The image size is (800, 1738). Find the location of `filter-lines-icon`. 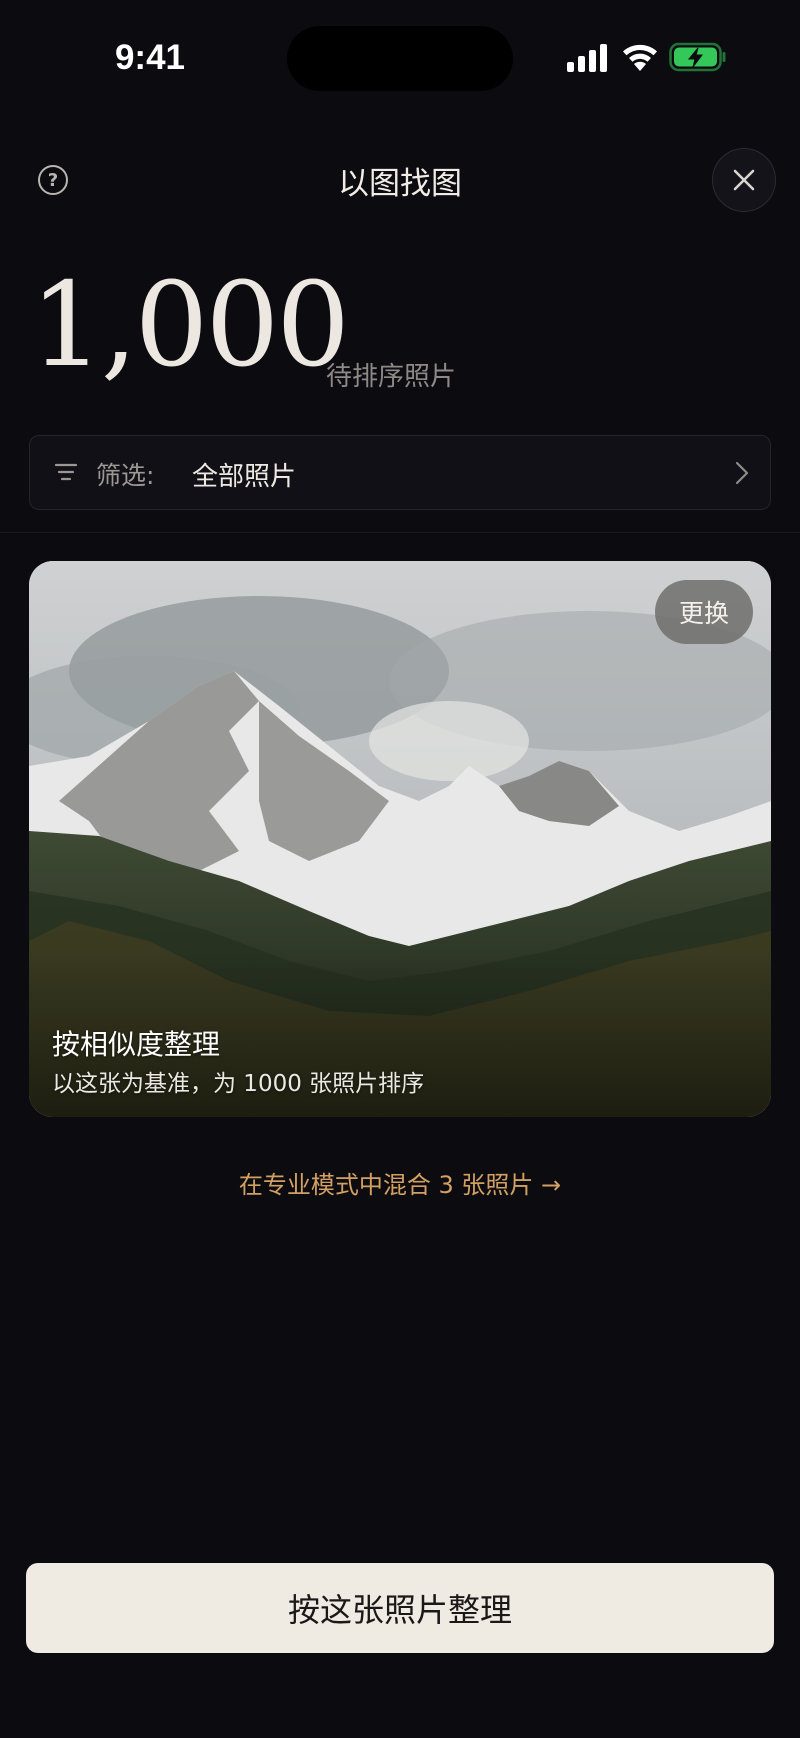

filter-lines-icon is located at coordinates (66, 472).